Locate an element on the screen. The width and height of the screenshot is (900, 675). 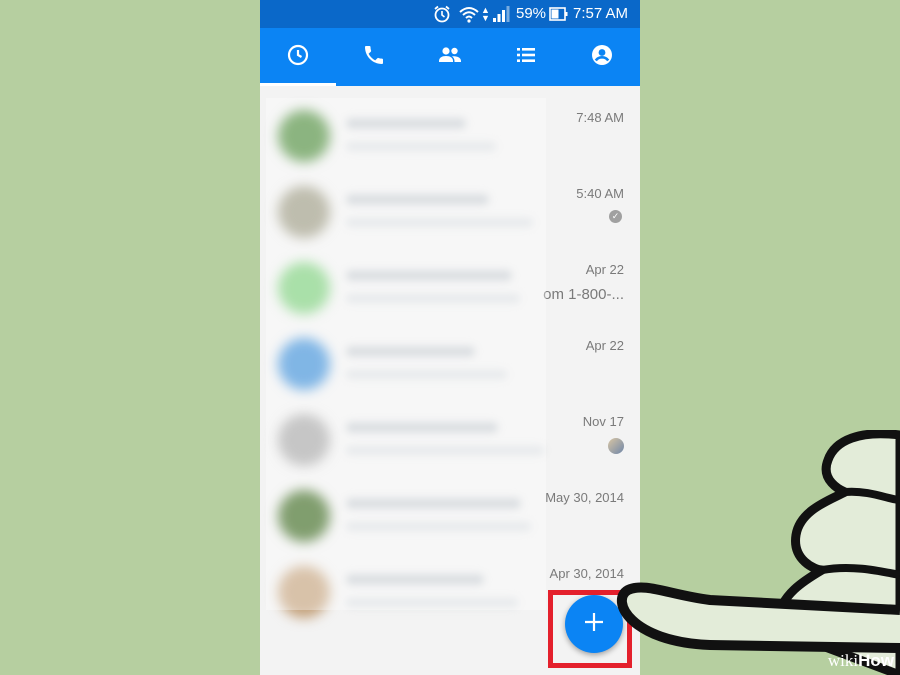
tab-groups is located at coordinates (450, 57).